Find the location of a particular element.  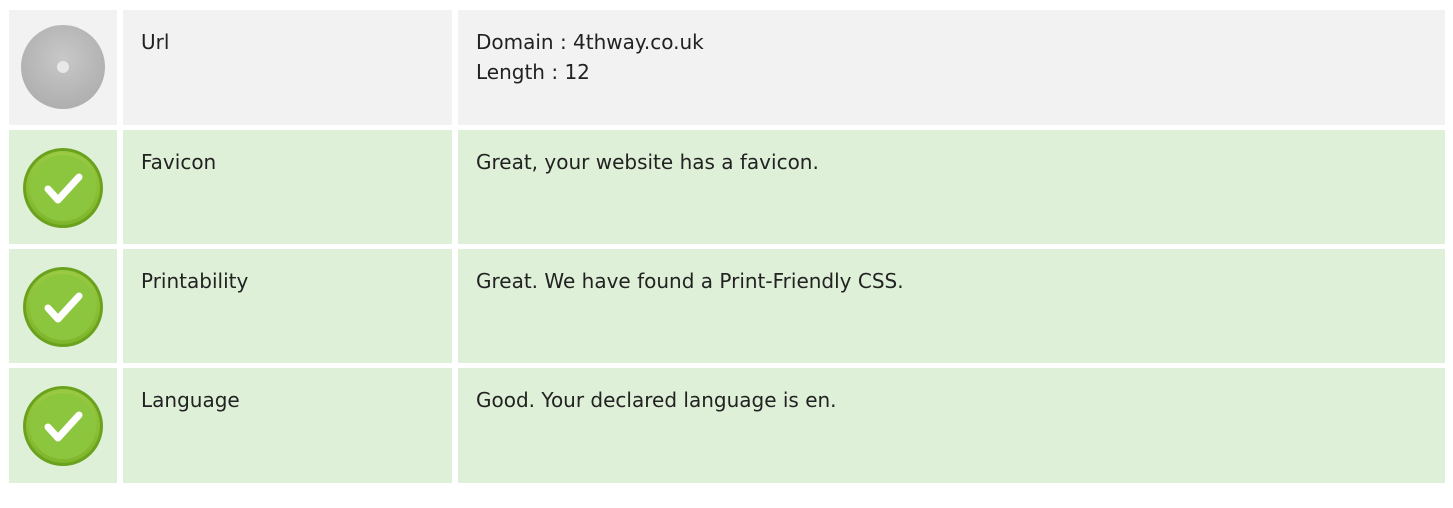

check-name-cell: Favicon is located at coordinates (287, 187).